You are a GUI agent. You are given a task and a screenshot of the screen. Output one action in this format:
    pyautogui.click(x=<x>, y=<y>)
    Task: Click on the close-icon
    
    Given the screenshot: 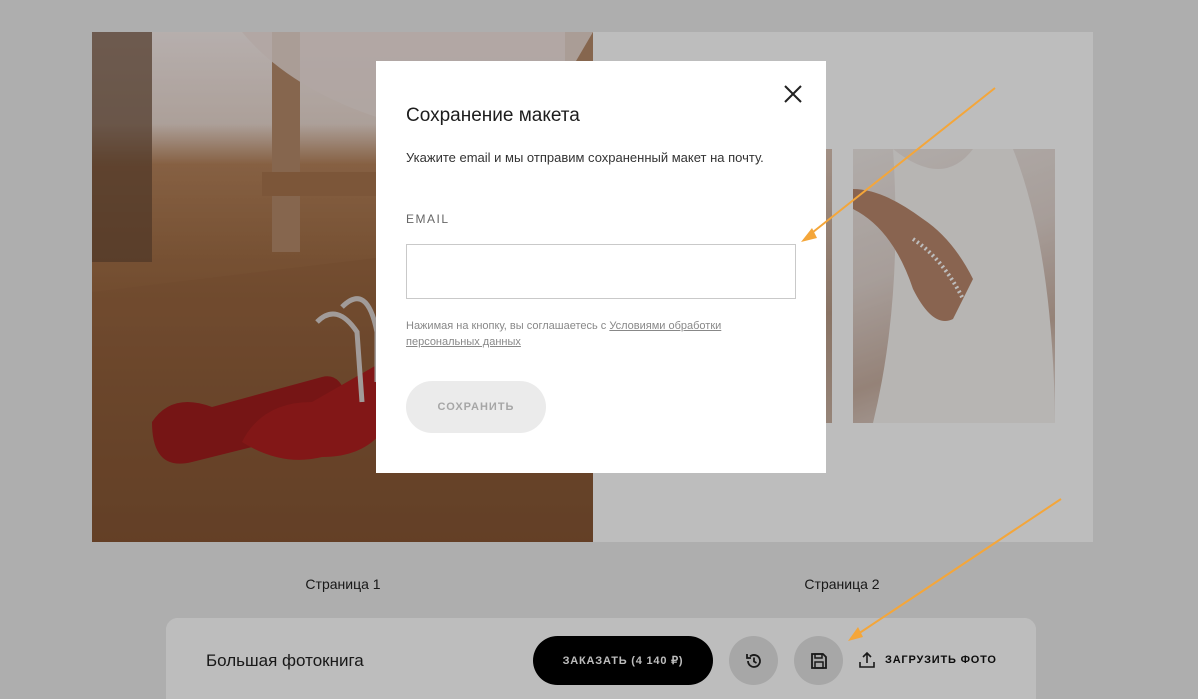 What is the action you would take?
    pyautogui.click(x=793, y=94)
    